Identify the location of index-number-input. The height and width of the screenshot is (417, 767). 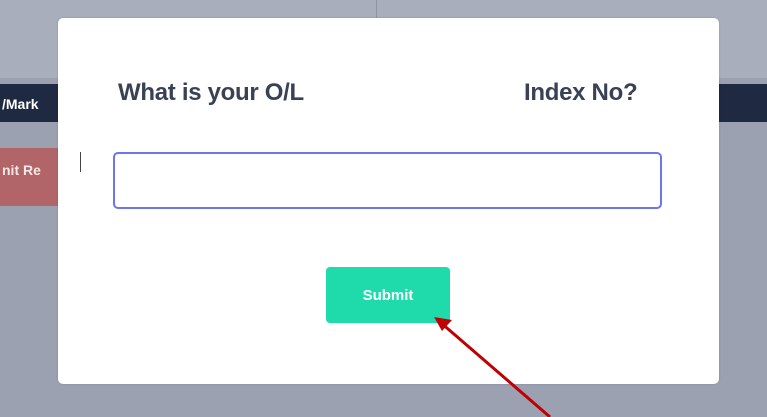
(387, 180).